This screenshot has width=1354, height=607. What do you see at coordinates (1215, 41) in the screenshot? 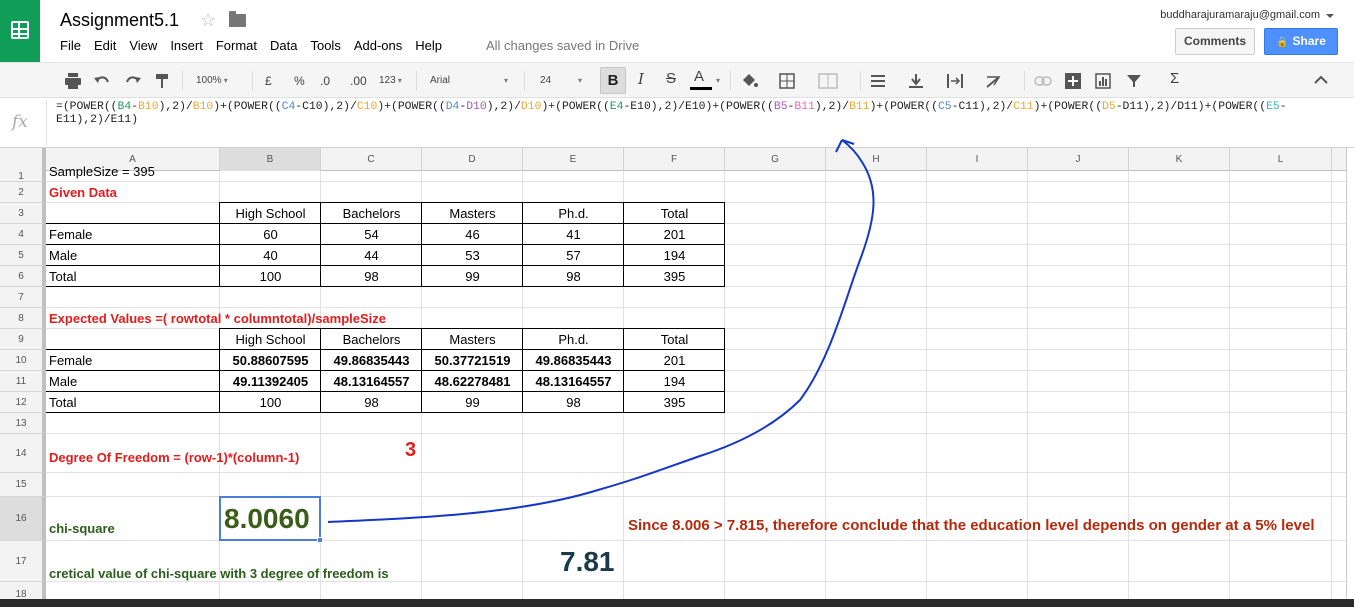
I see `comments-button: Comments` at bounding box center [1215, 41].